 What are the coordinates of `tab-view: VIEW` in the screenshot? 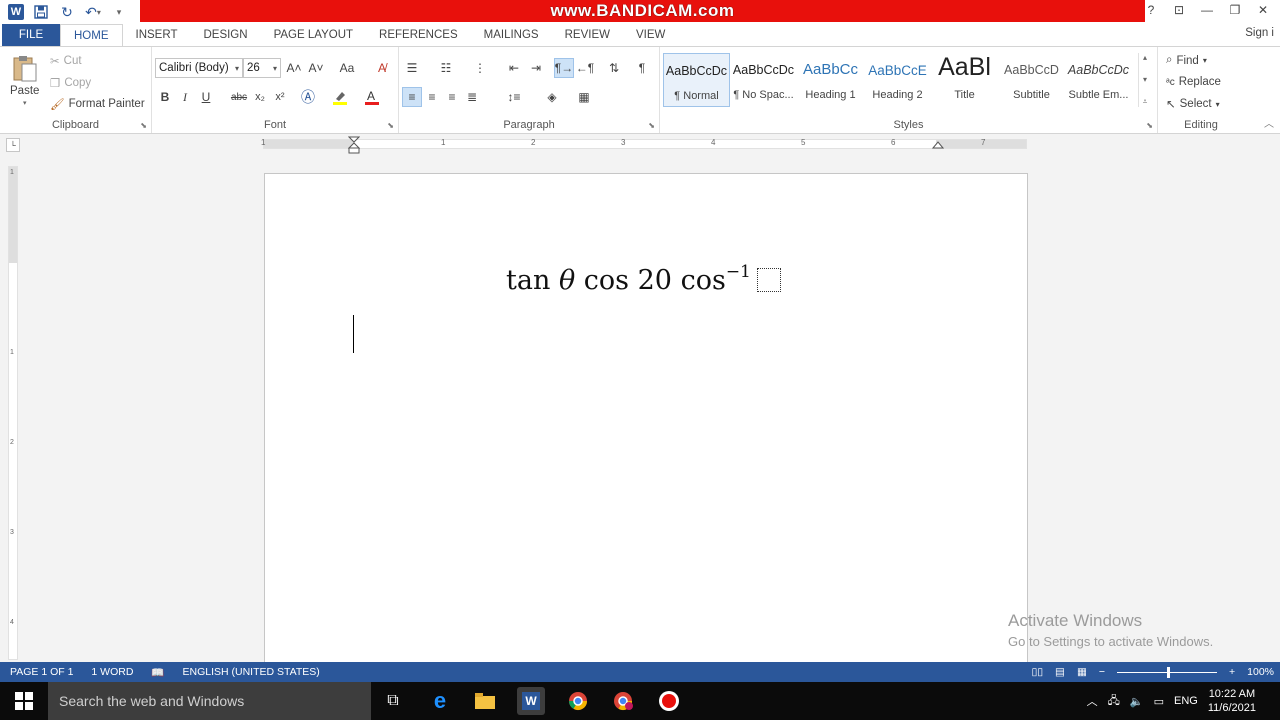 It's located at (650, 35).